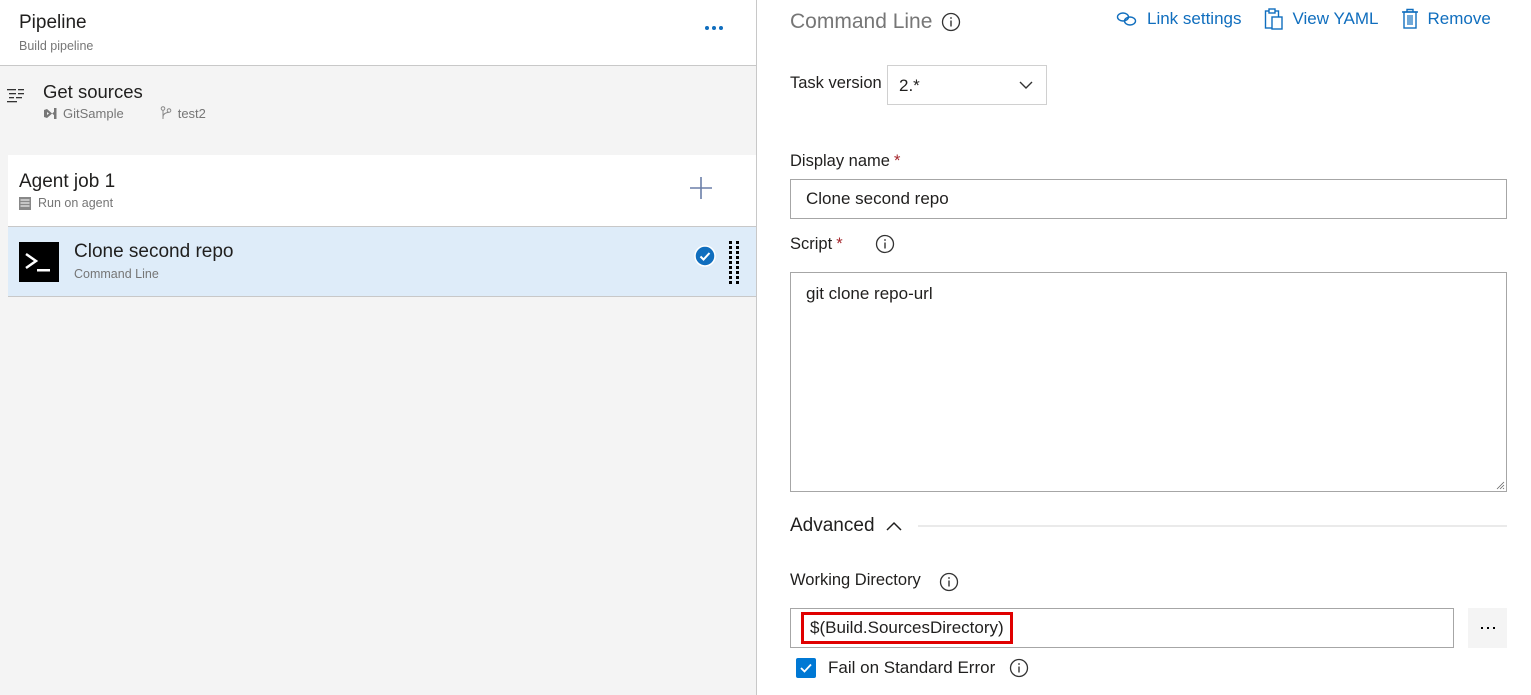 Image resolution: width=1531 pixels, height=695 pixels. I want to click on panel-title: Command Line, so click(875, 22).